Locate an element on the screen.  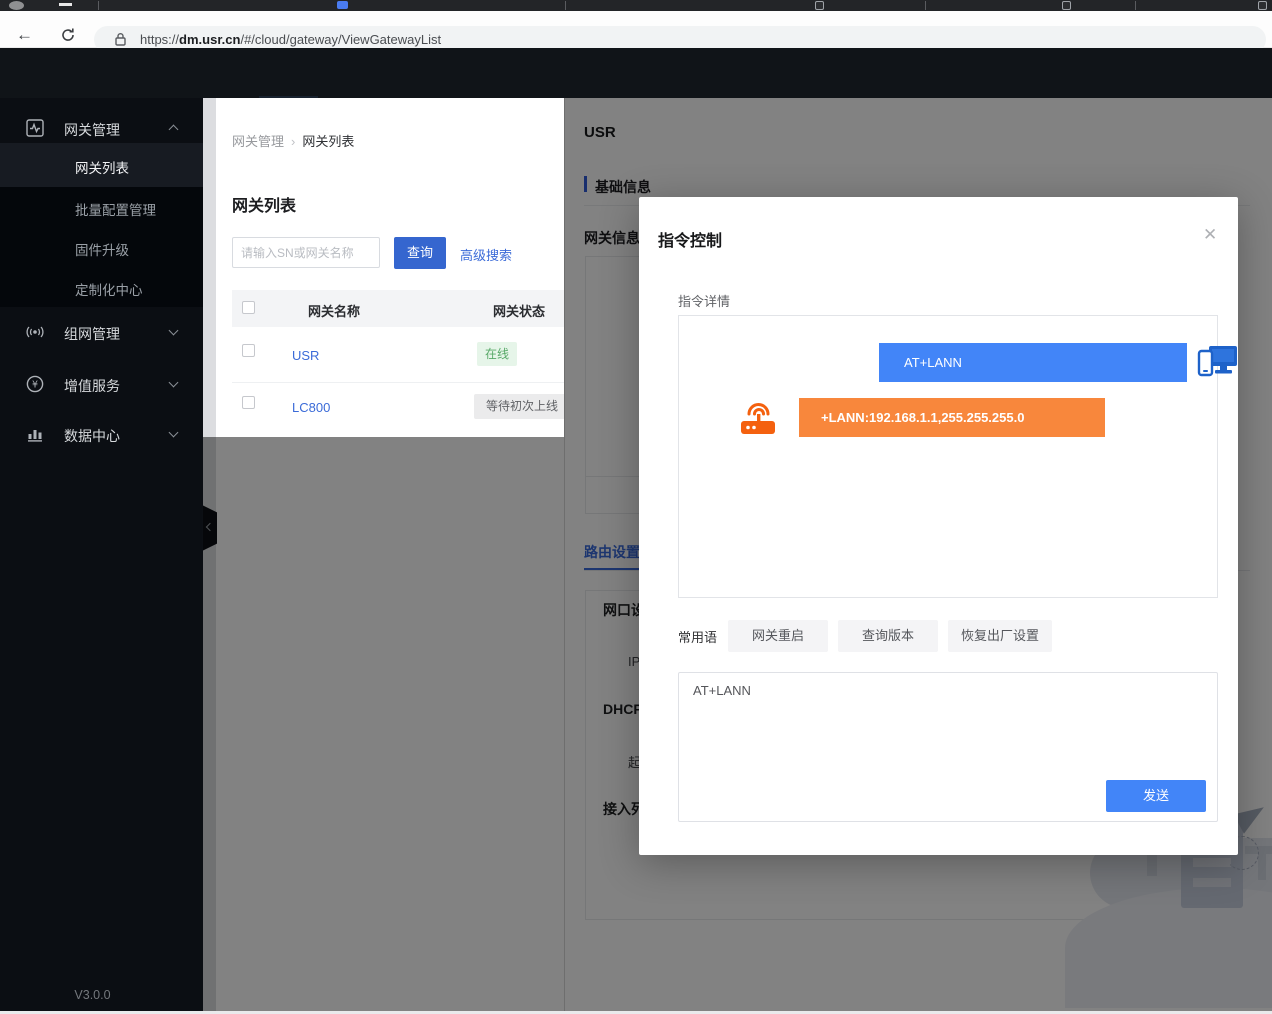
status-badge-pending: 等待初次上线 is located at coordinates (519, 406).